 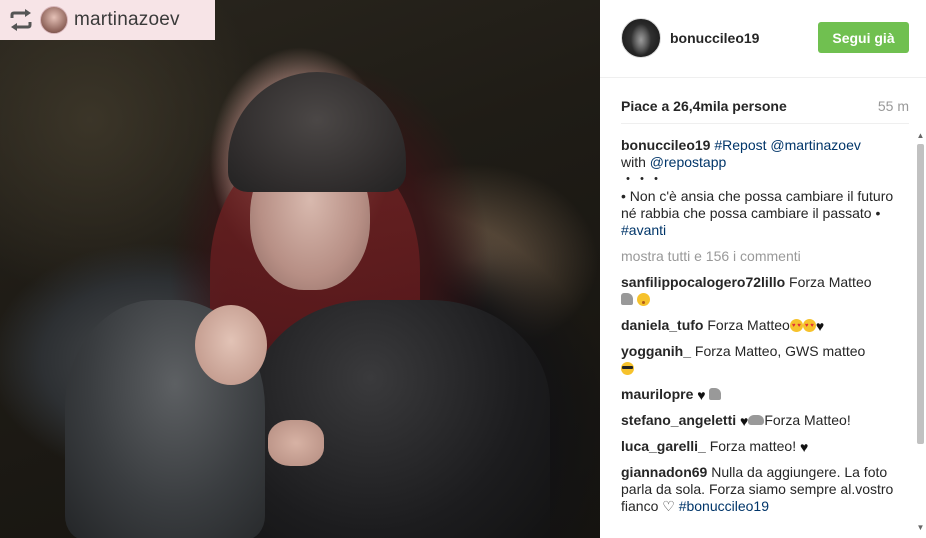 I want to click on repost-icon, so click(x=21, y=20).